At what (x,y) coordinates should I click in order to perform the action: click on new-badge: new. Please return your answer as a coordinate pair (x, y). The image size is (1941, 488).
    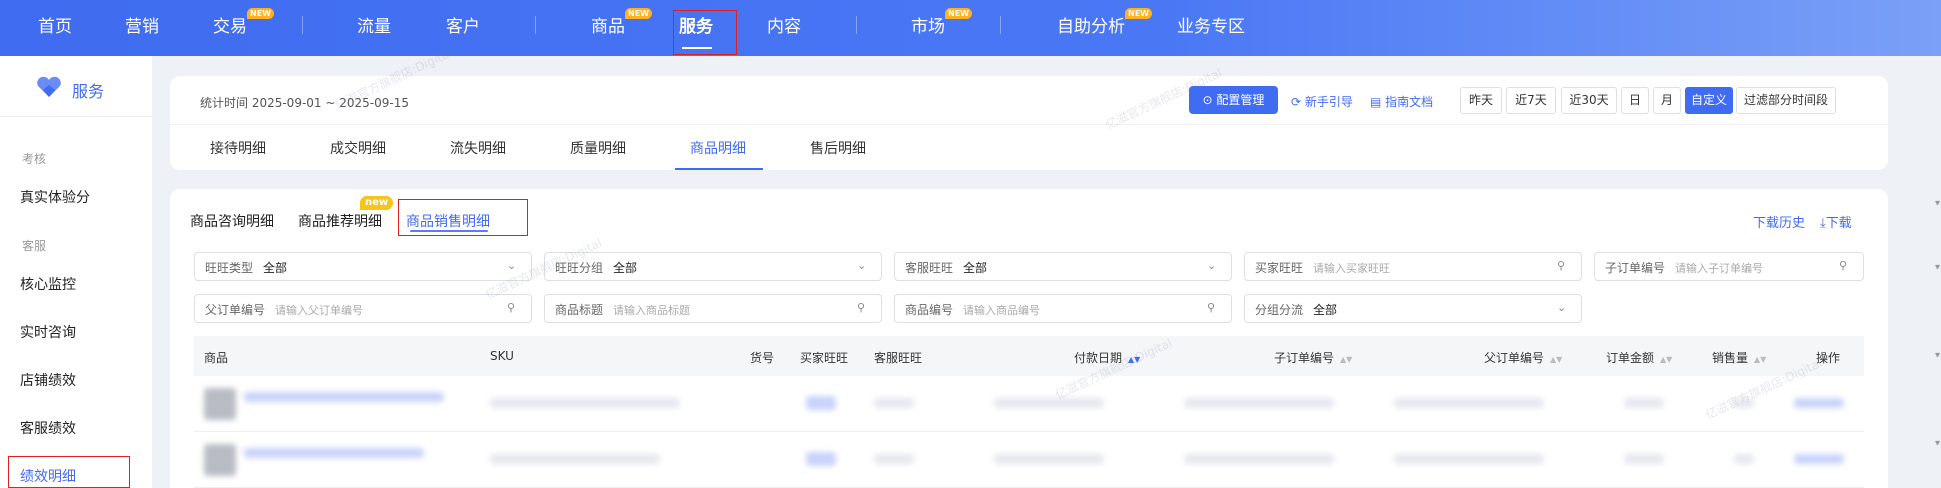
    Looking at the image, I should click on (377, 203).